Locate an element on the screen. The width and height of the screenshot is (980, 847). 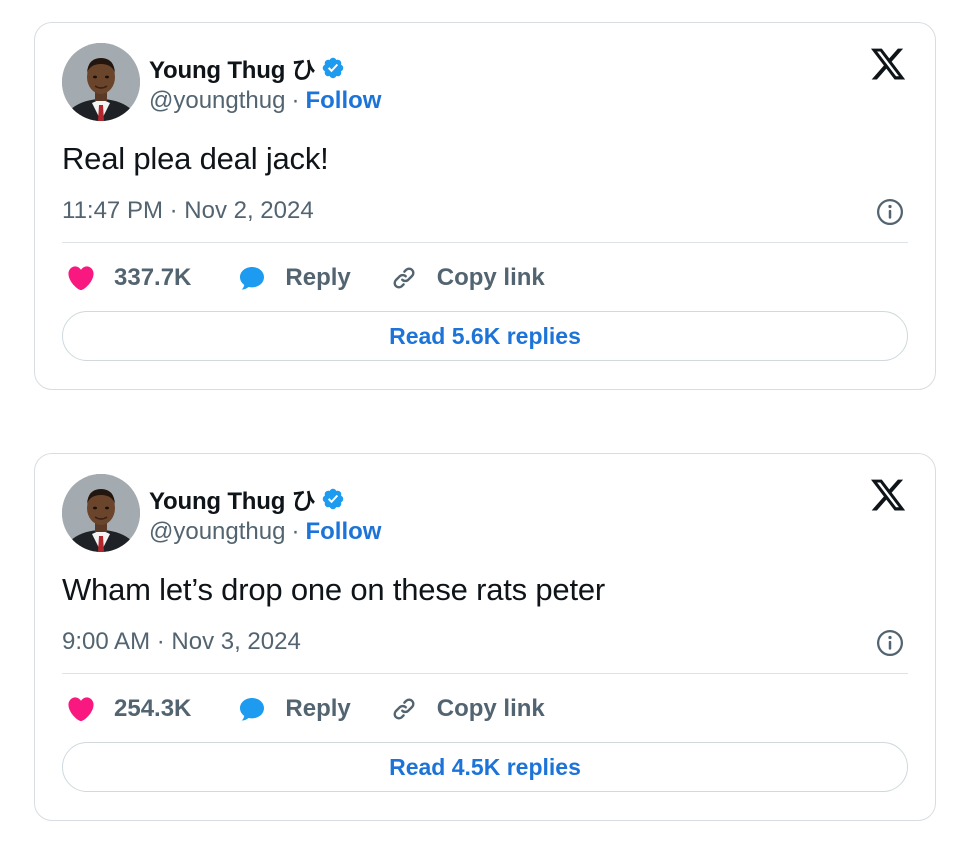
like-count: 254.3K is located at coordinates (153, 708).